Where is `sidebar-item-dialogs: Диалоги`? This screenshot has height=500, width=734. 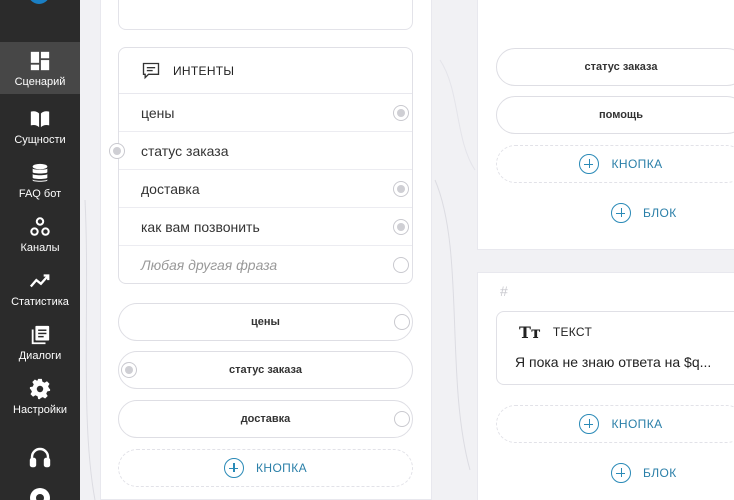
sidebar-item-dialogs: Диалоги is located at coordinates (40, 342).